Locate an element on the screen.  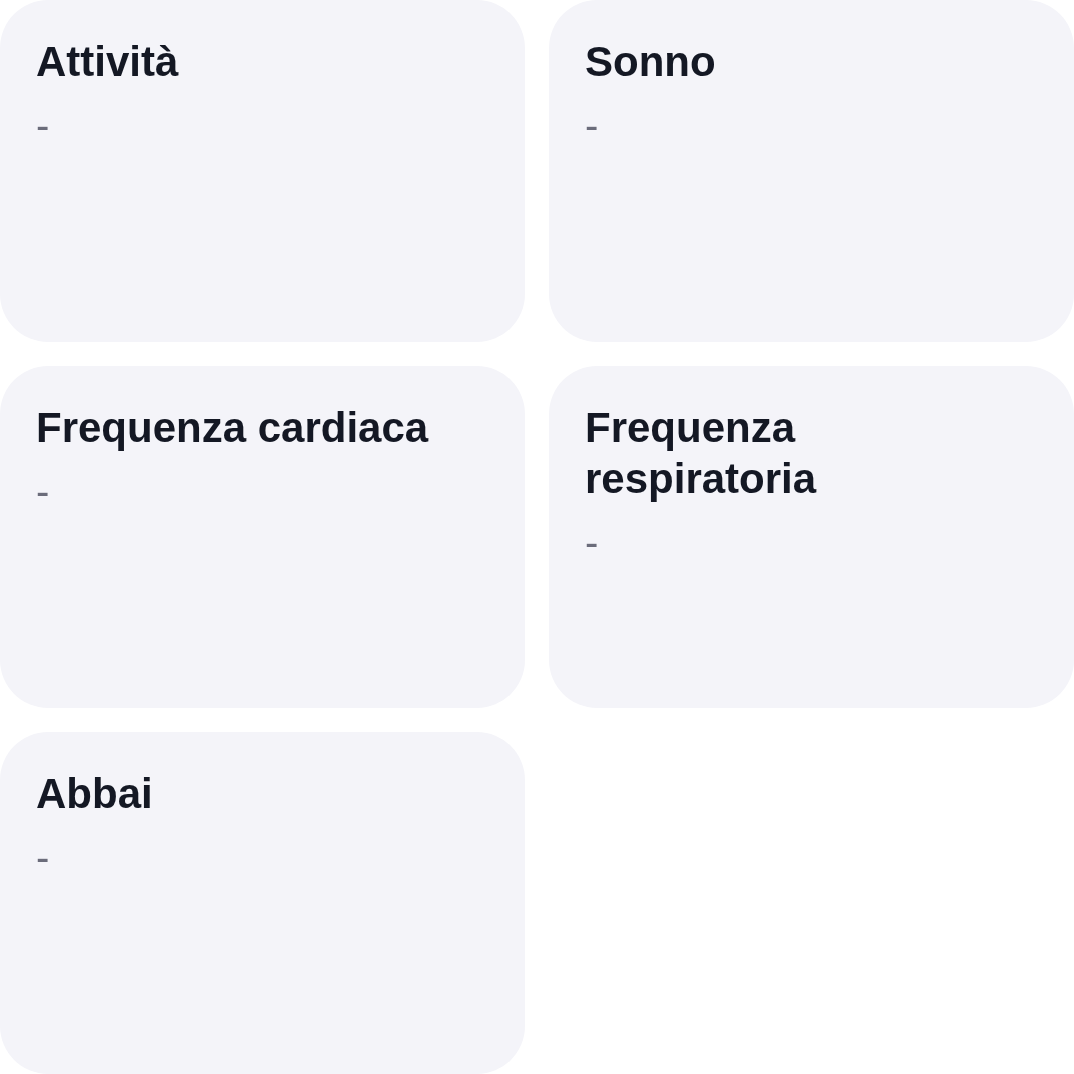
card-title: Attività is located at coordinates (107, 62).